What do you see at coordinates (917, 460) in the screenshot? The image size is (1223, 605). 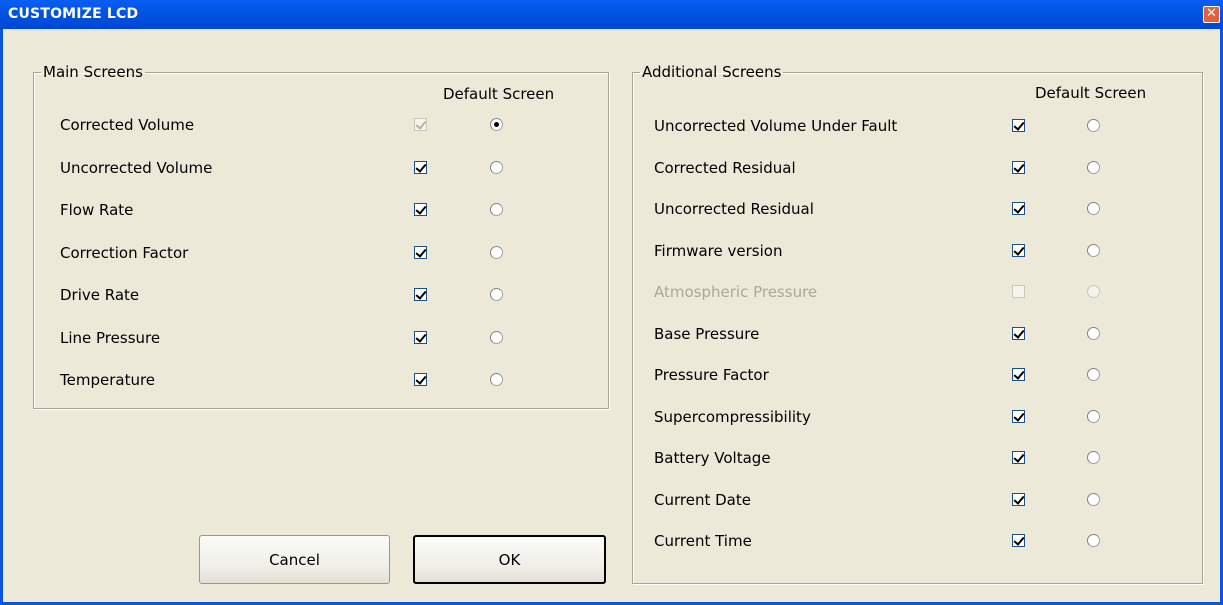 I see `screen-row-battery-voltage: Battery Voltage` at bounding box center [917, 460].